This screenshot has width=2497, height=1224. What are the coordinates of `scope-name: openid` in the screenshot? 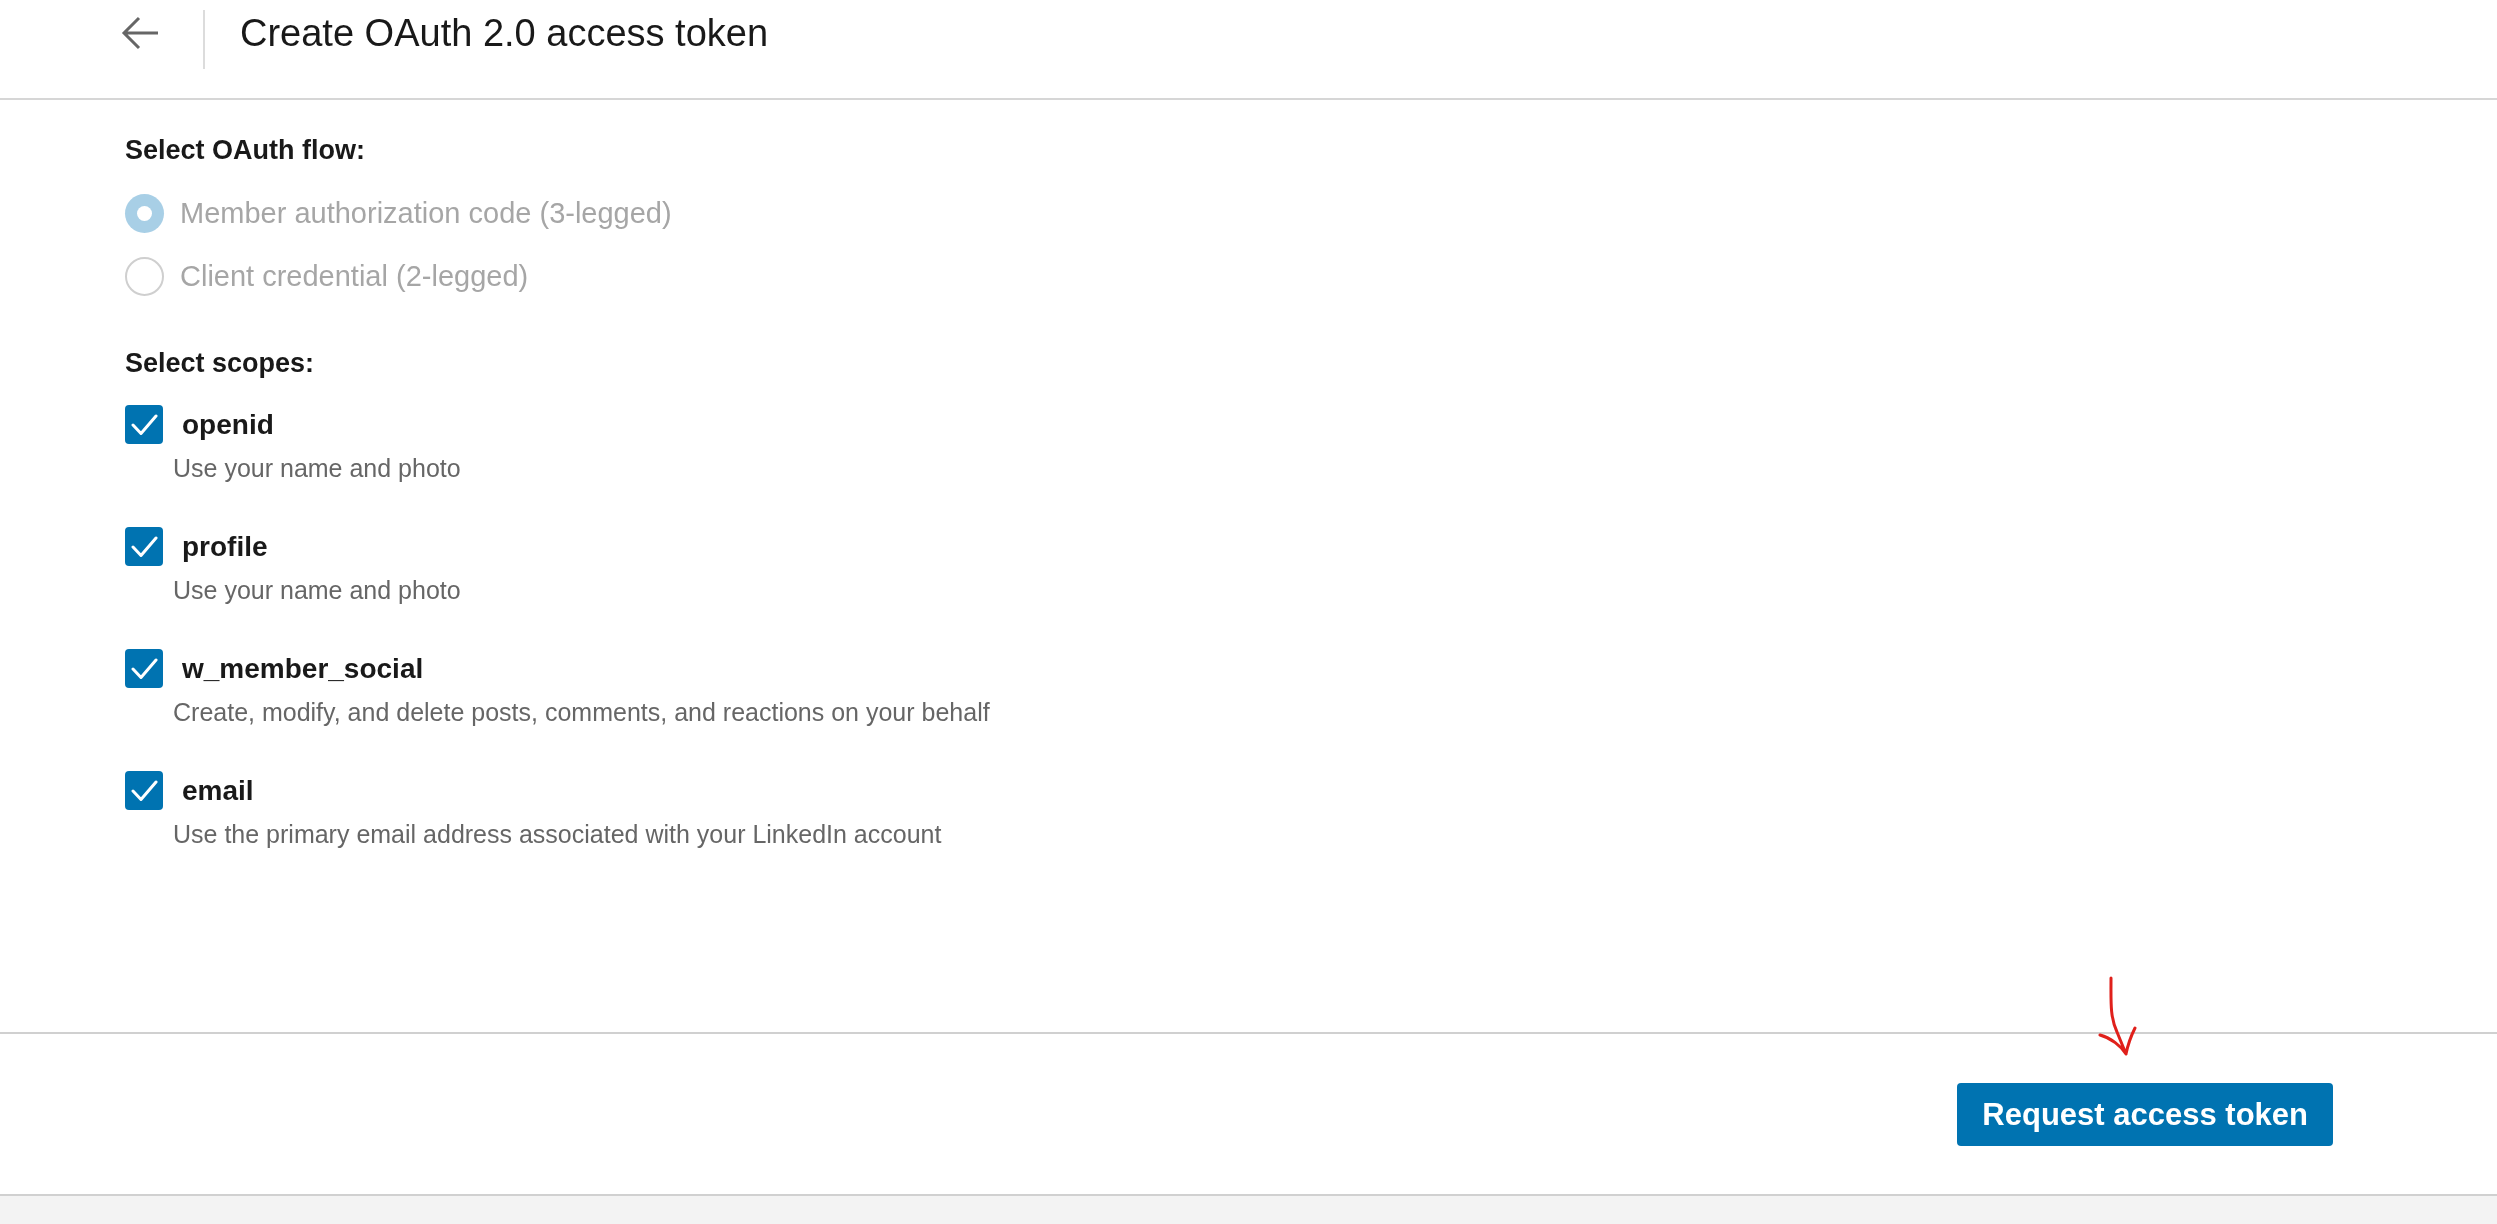 It's located at (228, 424).